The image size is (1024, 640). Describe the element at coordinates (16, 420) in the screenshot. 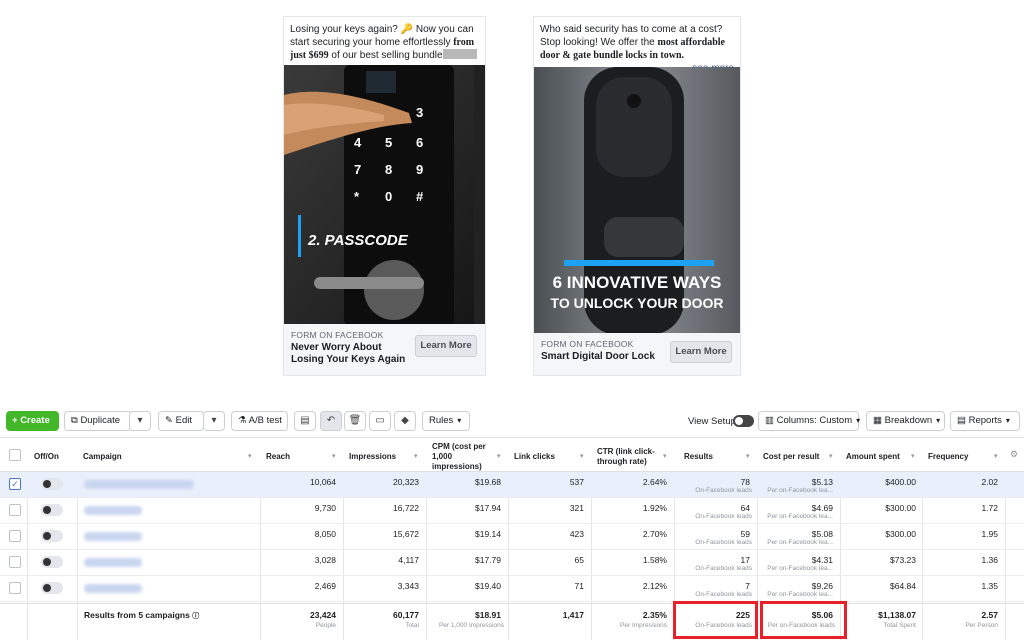

I see `plus-icon: +` at that location.